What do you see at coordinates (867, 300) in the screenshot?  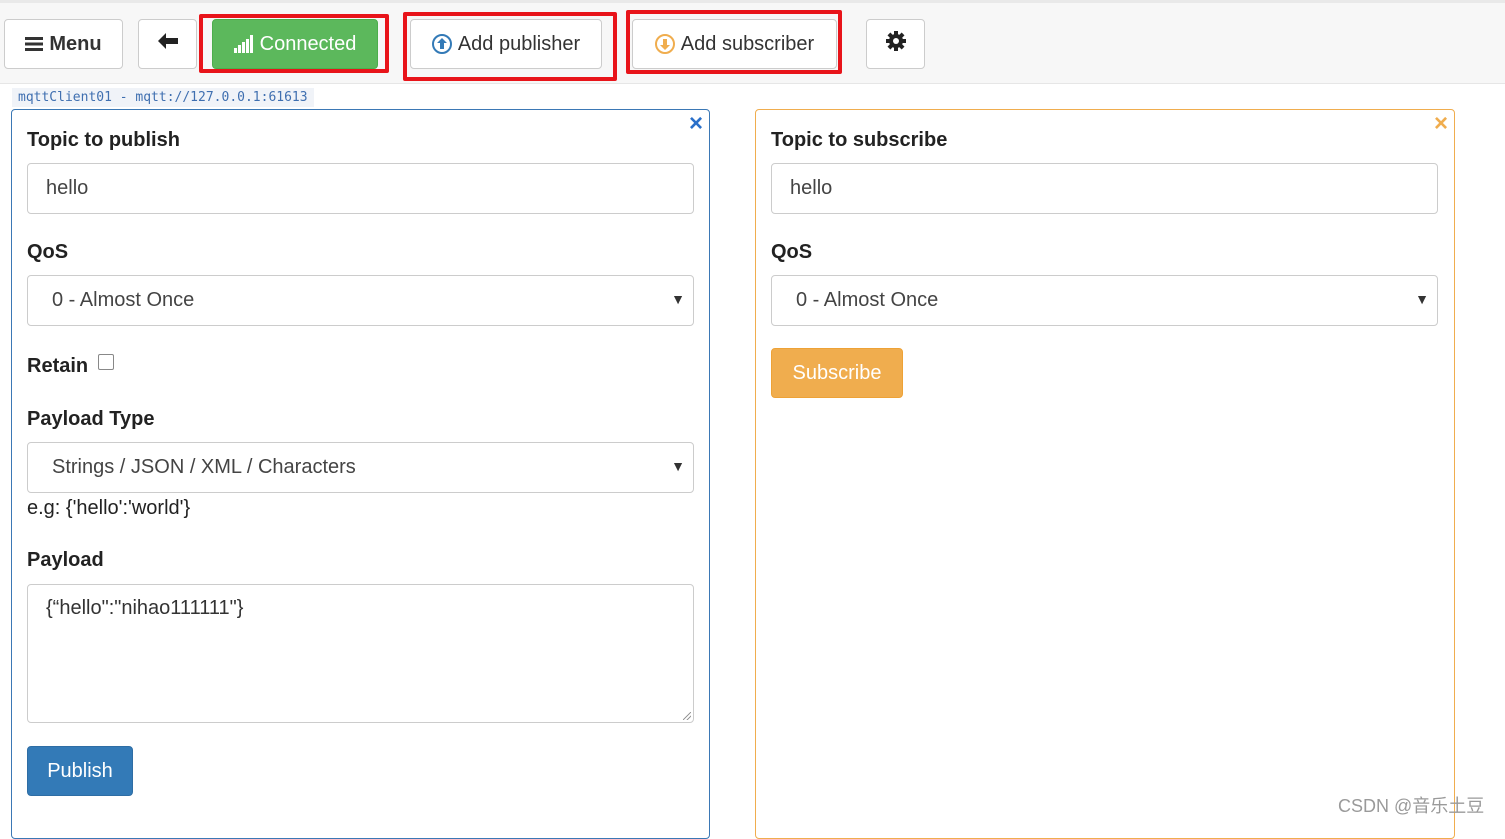 I see `subscribe-qos-value: 0 - Almost Once` at bounding box center [867, 300].